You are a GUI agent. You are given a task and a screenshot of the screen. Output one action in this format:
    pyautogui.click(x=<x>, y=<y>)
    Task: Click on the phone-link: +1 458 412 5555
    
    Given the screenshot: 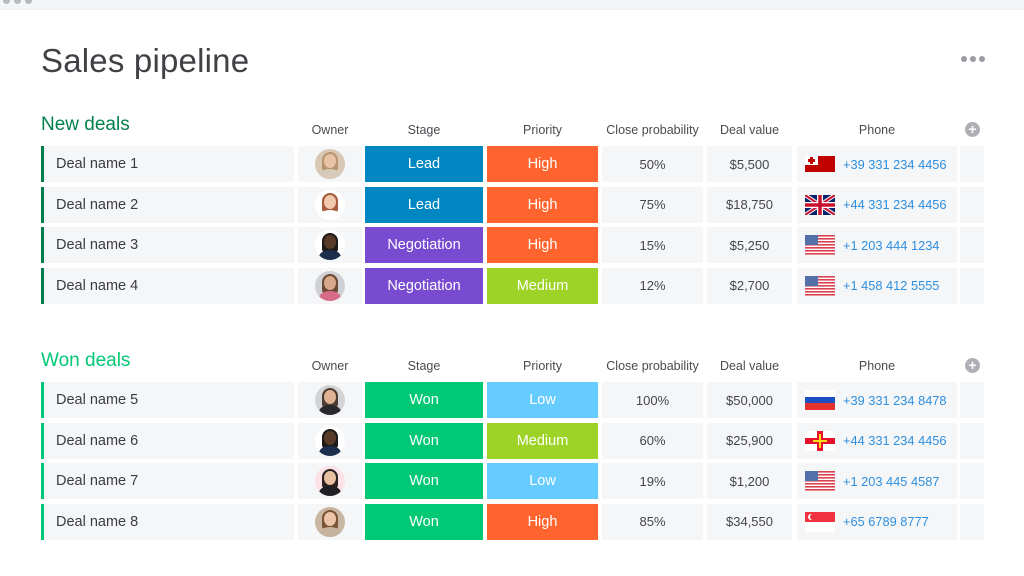 What is the action you would take?
    pyautogui.click(x=891, y=285)
    